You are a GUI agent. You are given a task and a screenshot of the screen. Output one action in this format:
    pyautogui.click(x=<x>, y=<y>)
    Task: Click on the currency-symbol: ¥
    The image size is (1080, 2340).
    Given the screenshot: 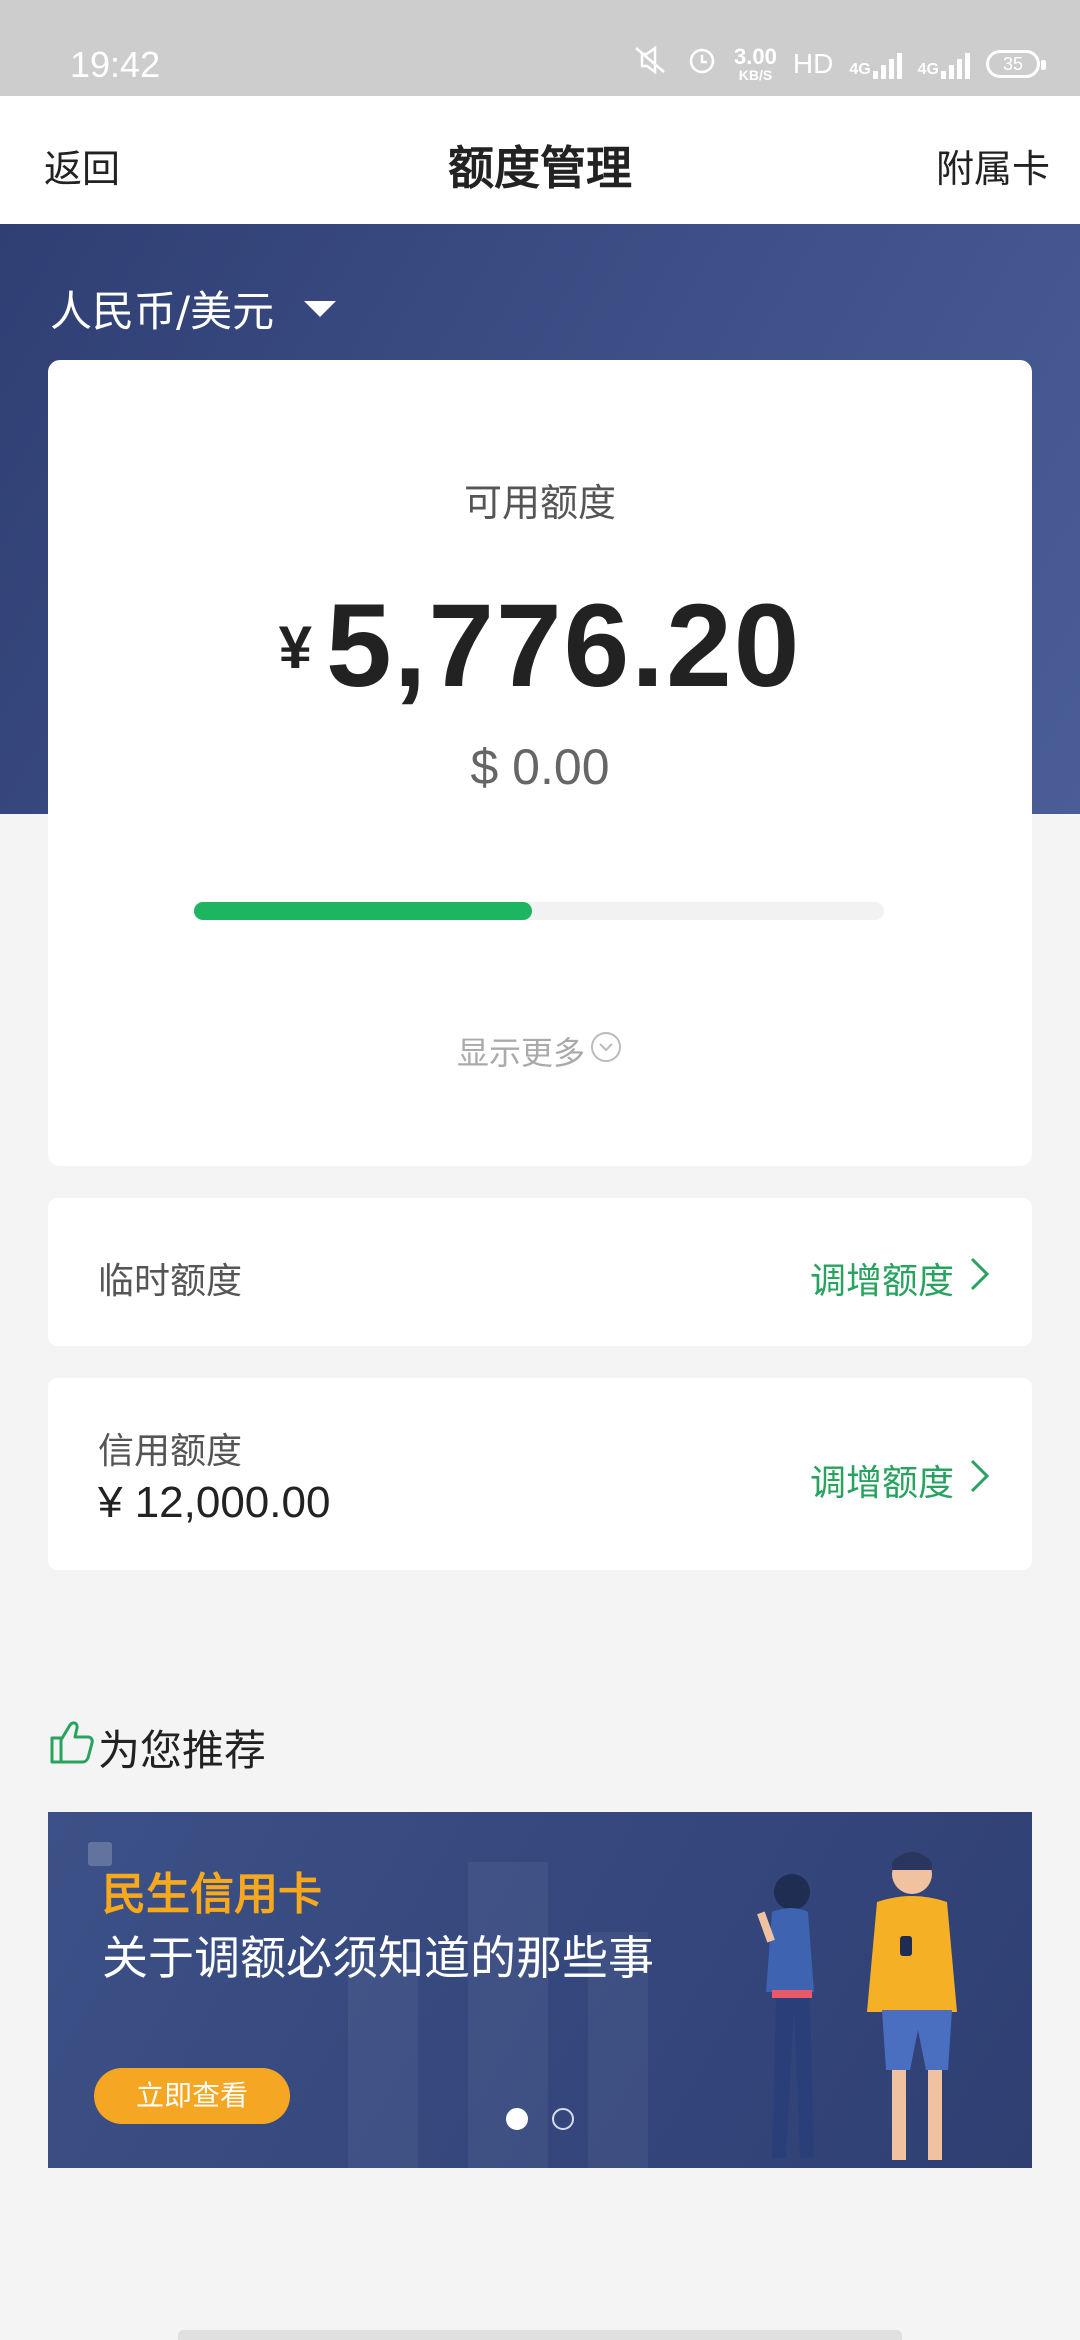 What is the action you would take?
    pyautogui.click(x=295, y=647)
    